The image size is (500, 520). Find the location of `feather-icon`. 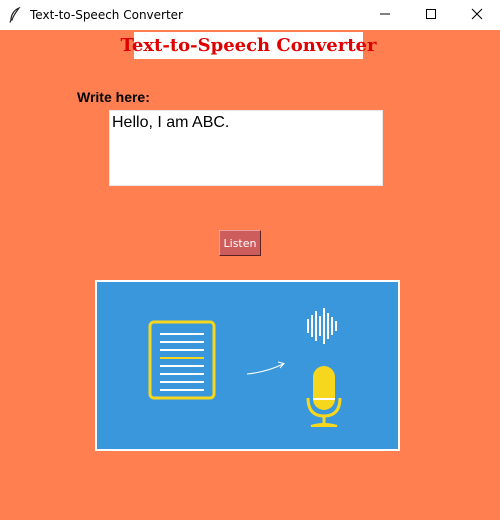

feather-icon is located at coordinates (15, 14).